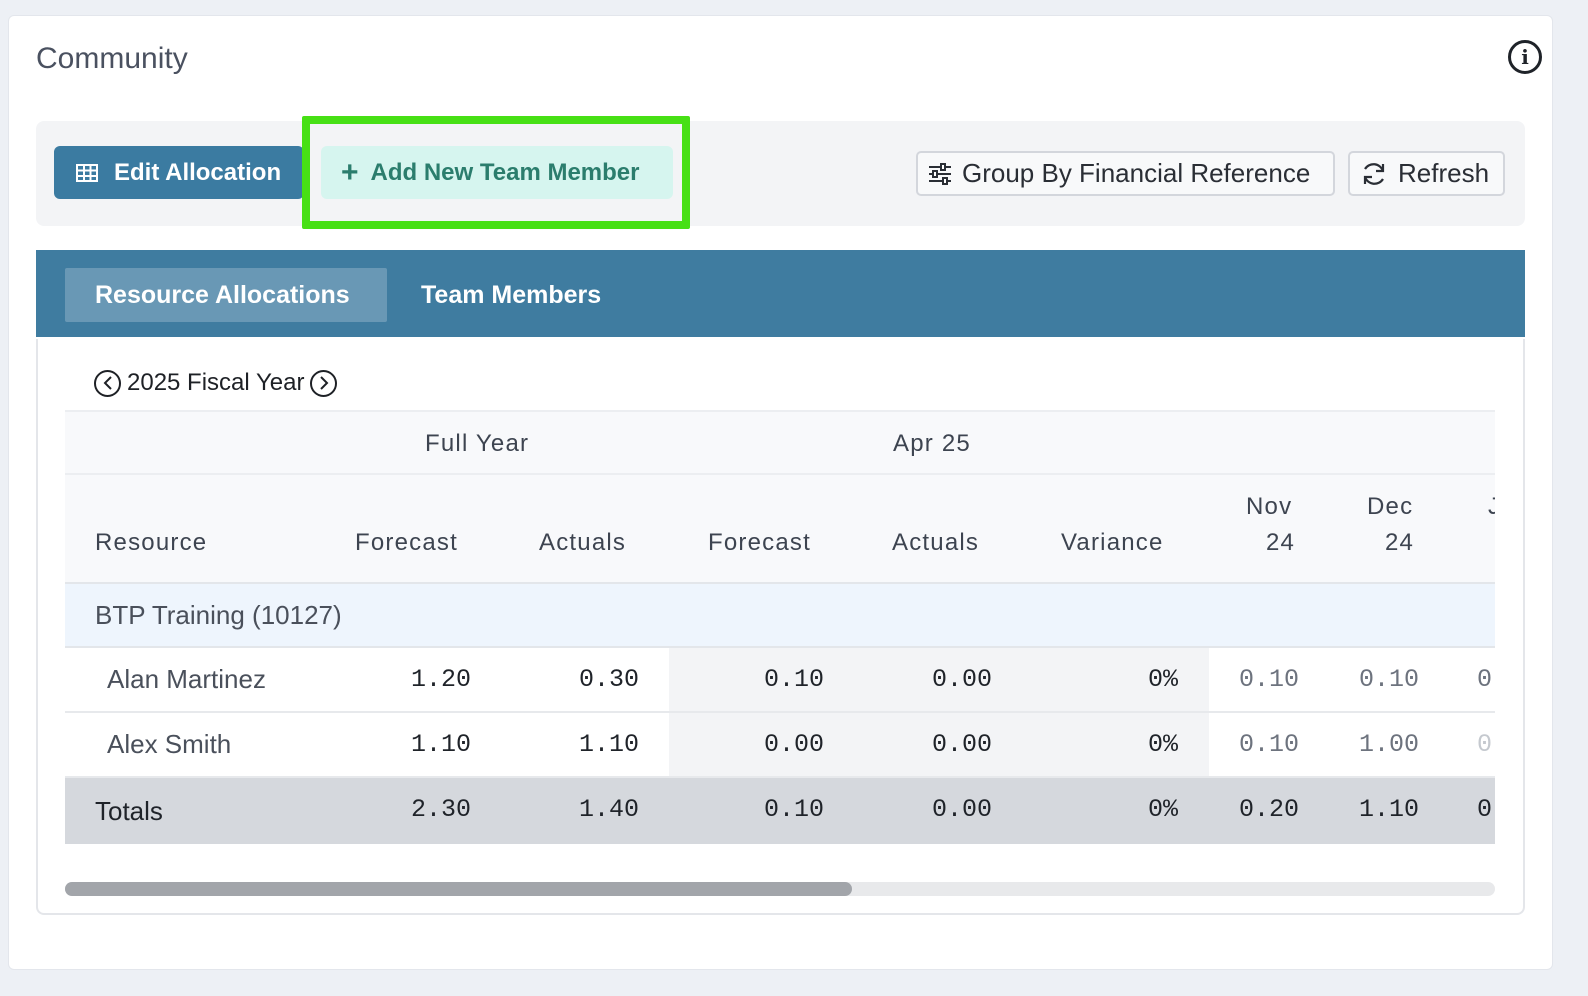  Describe the element at coordinates (218, 614) in the screenshot. I see `group-label: BTP Training (10127)` at that location.